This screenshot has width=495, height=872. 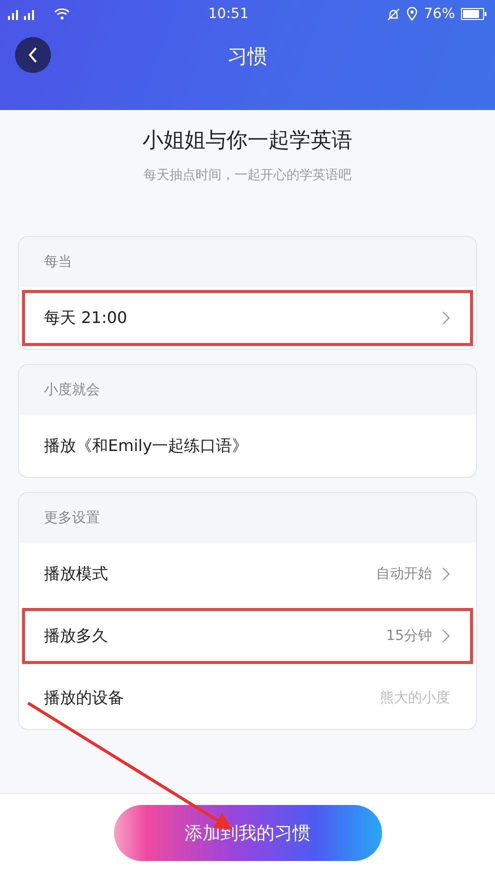 What do you see at coordinates (247, 574) in the screenshot?
I see `settings-row: 播放模式 自动开始` at bounding box center [247, 574].